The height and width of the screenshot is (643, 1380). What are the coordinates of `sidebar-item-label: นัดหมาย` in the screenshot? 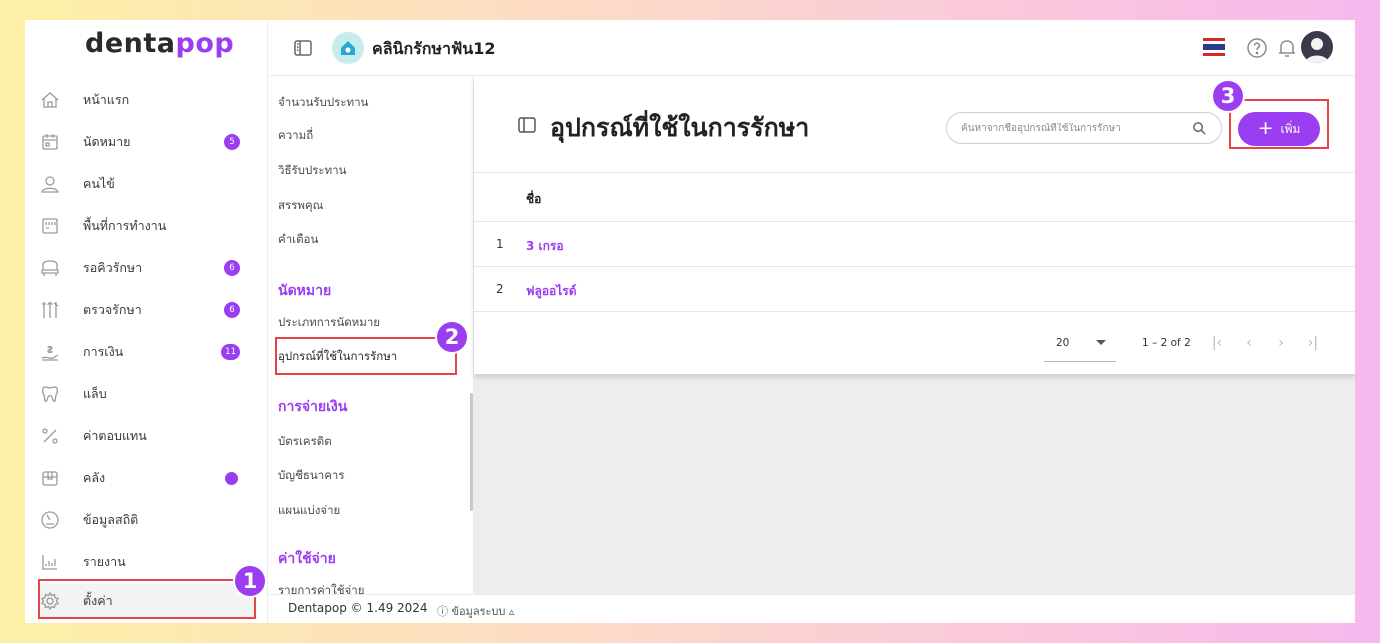 It's located at (107, 141).